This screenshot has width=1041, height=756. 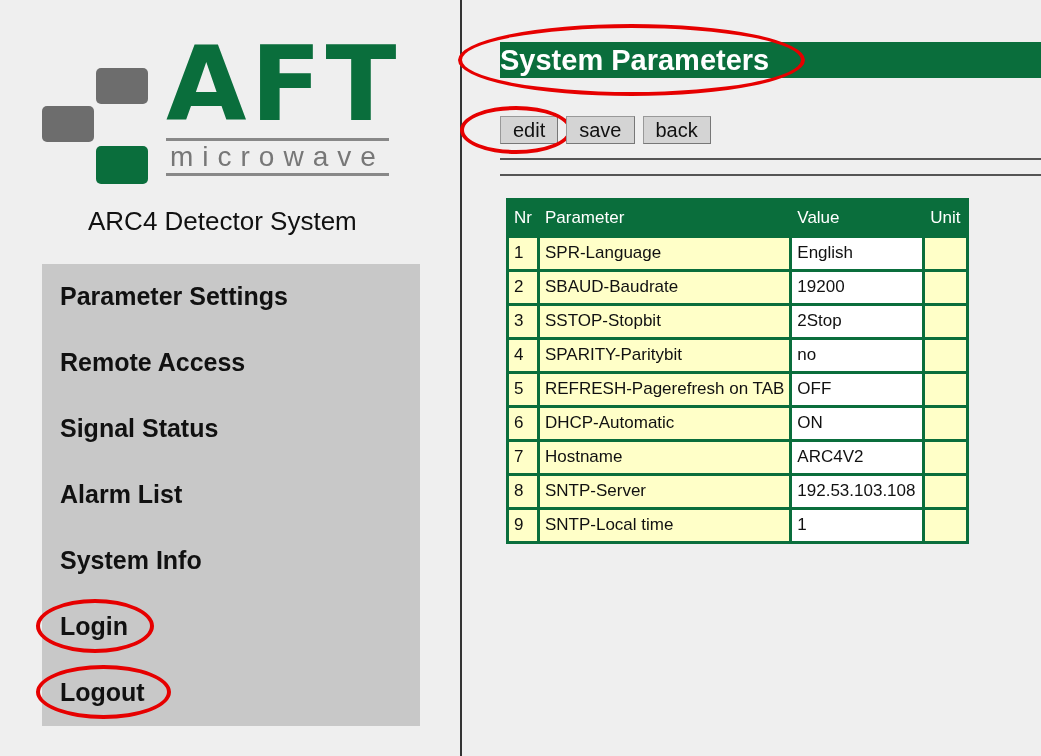 What do you see at coordinates (523, 287) in the screenshot?
I see `table-cell: 2` at bounding box center [523, 287].